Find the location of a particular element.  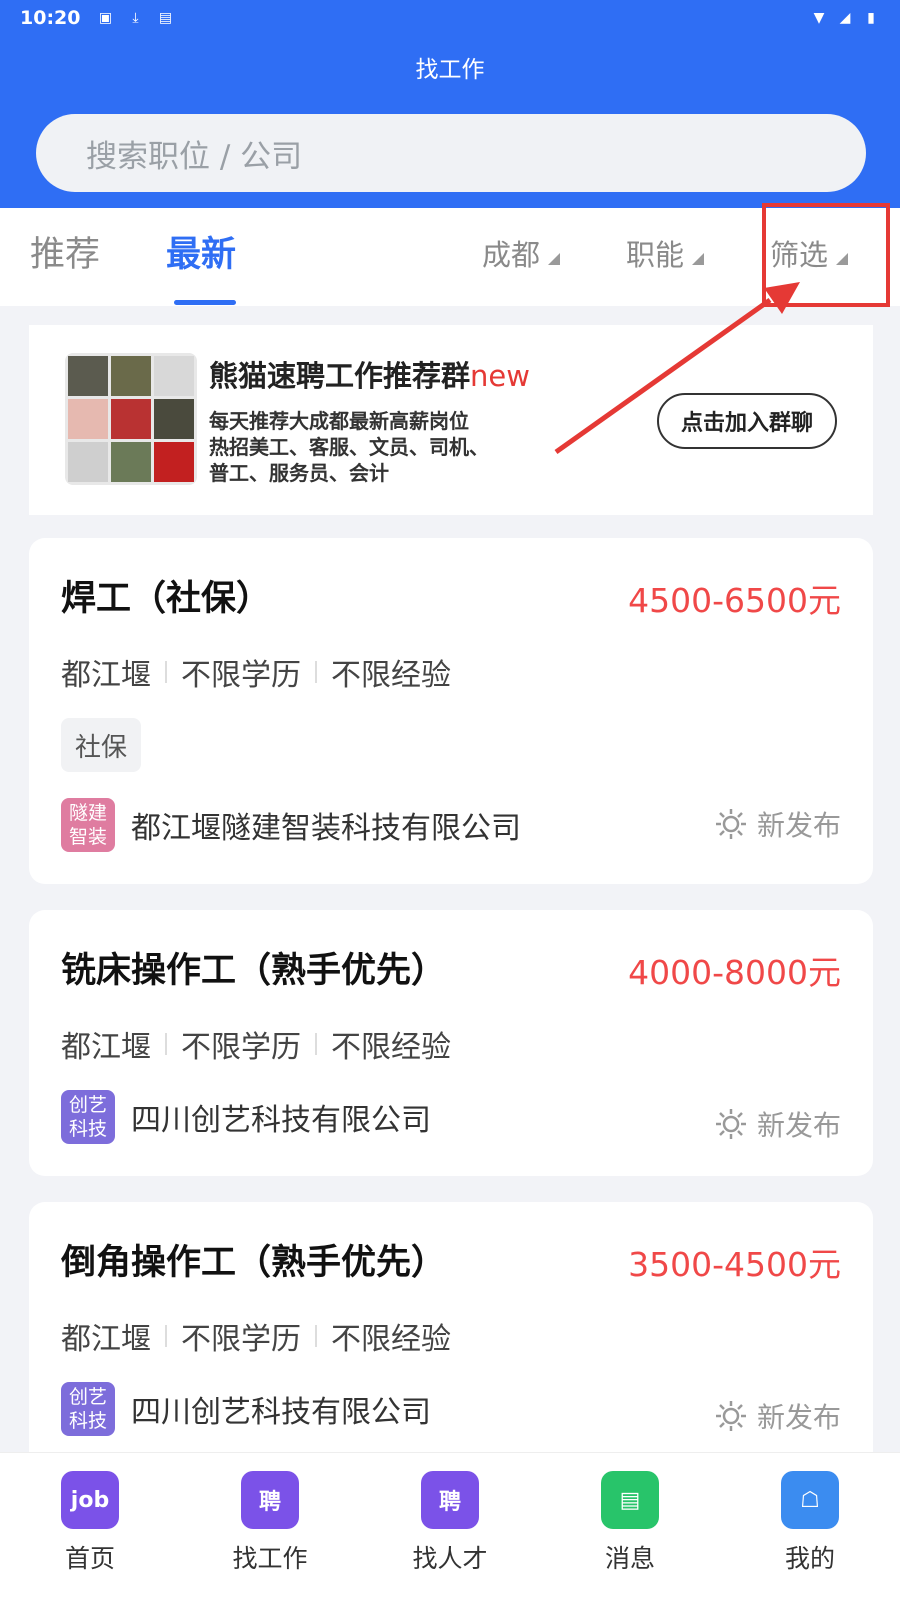

function-filter-label: 职能 is located at coordinates (655, 255).